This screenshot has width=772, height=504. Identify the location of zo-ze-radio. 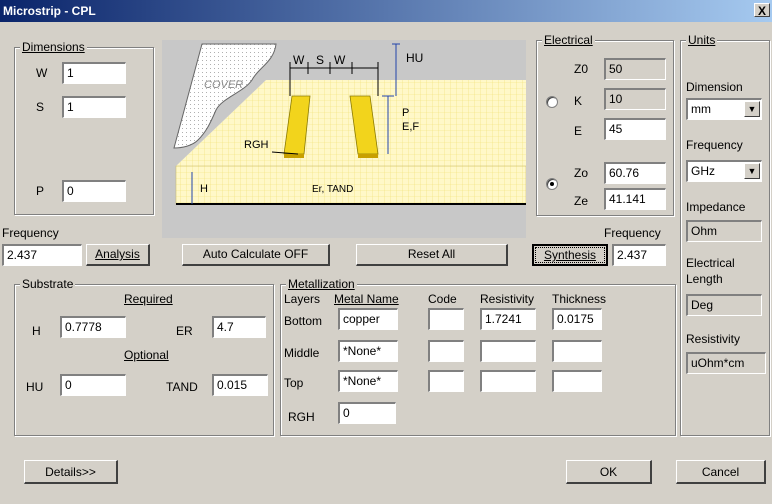
(552, 184).